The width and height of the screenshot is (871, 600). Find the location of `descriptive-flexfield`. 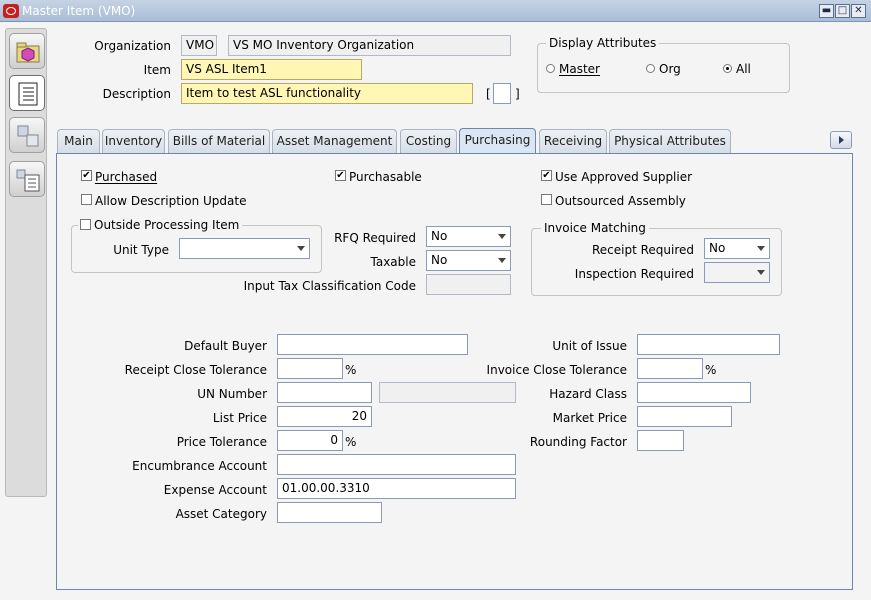

descriptive-flexfield is located at coordinates (502, 93).